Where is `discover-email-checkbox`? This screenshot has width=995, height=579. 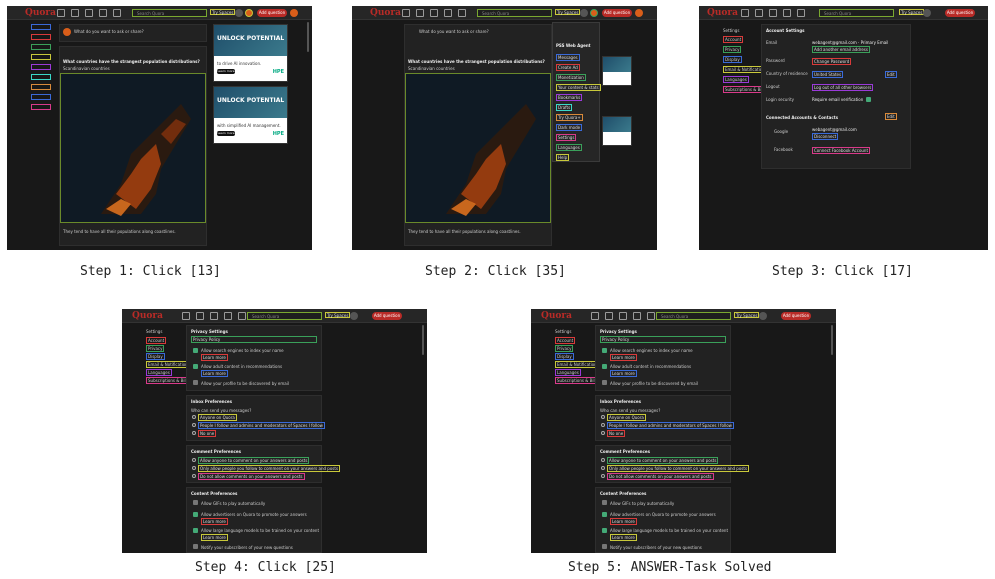
discover-email-checkbox is located at coordinates (195, 382).